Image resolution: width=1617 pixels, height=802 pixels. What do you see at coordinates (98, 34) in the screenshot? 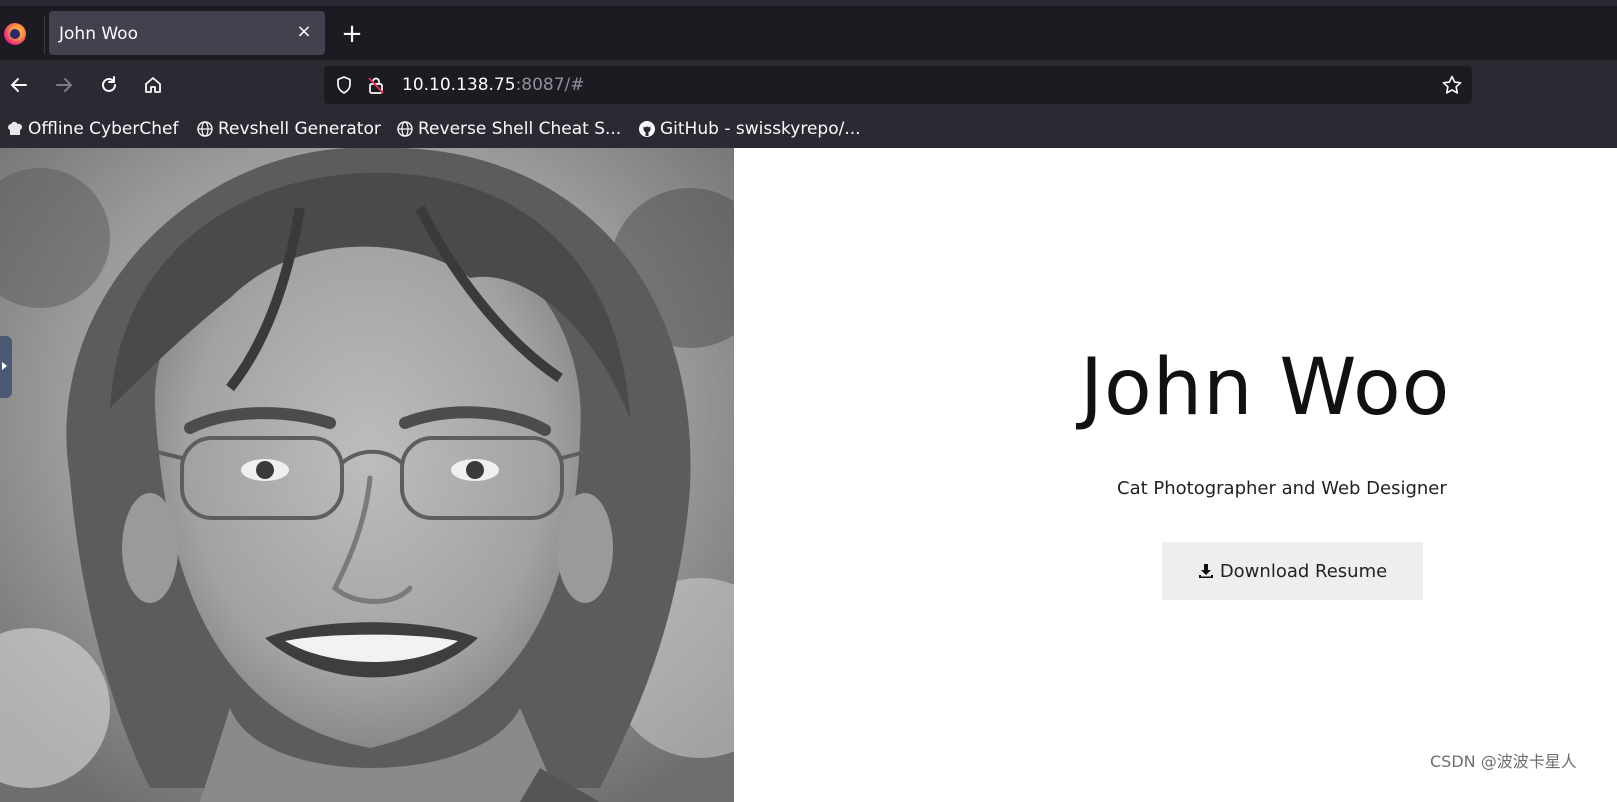
I see `tab-title: John Woo` at bounding box center [98, 34].